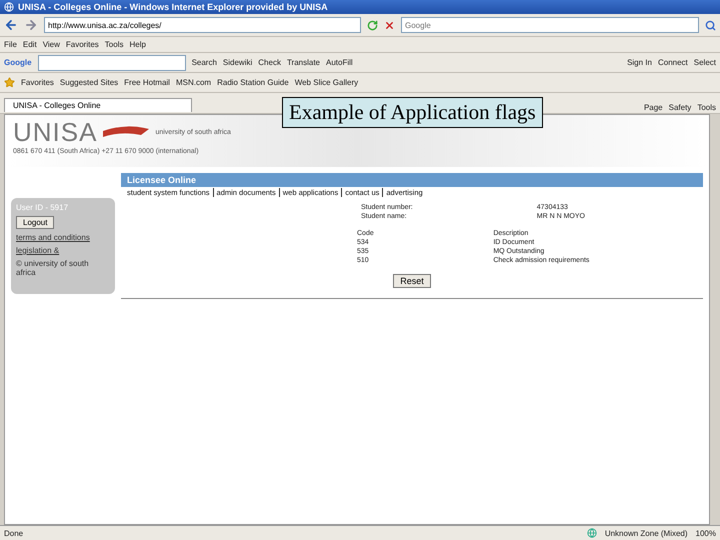 Image resolution: width=720 pixels, height=540 pixels. What do you see at coordinates (706, 533) in the screenshot?
I see `zoom-level: 100%` at bounding box center [706, 533].